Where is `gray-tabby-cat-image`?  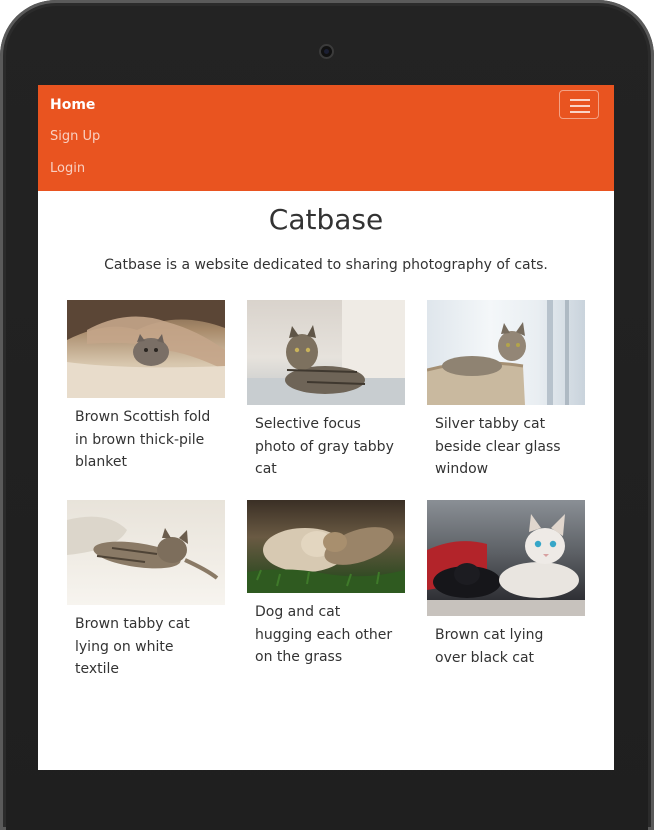 gray-tabby-cat-image is located at coordinates (326, 352).